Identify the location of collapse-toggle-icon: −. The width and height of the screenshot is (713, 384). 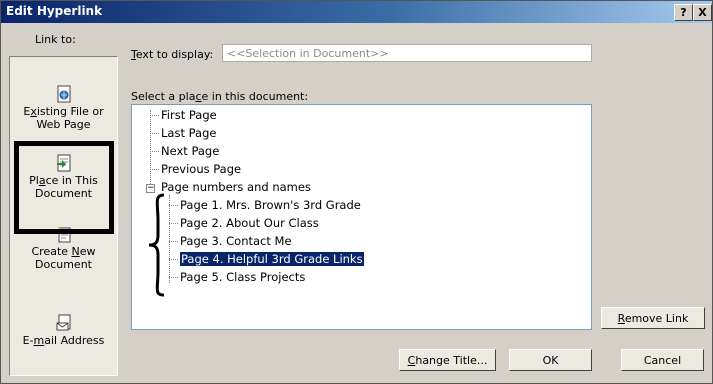
(150, 188).